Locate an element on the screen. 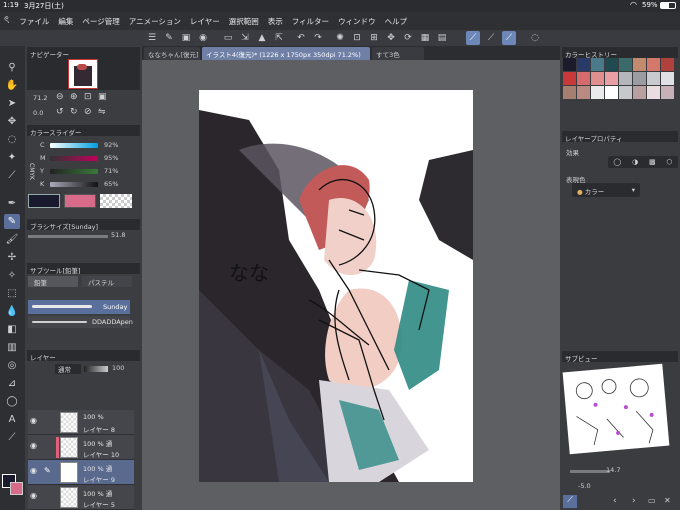 The height and width of the screenshot is (510, 680). rotate-icon: ⟳ is located at coordinates (408, 38).